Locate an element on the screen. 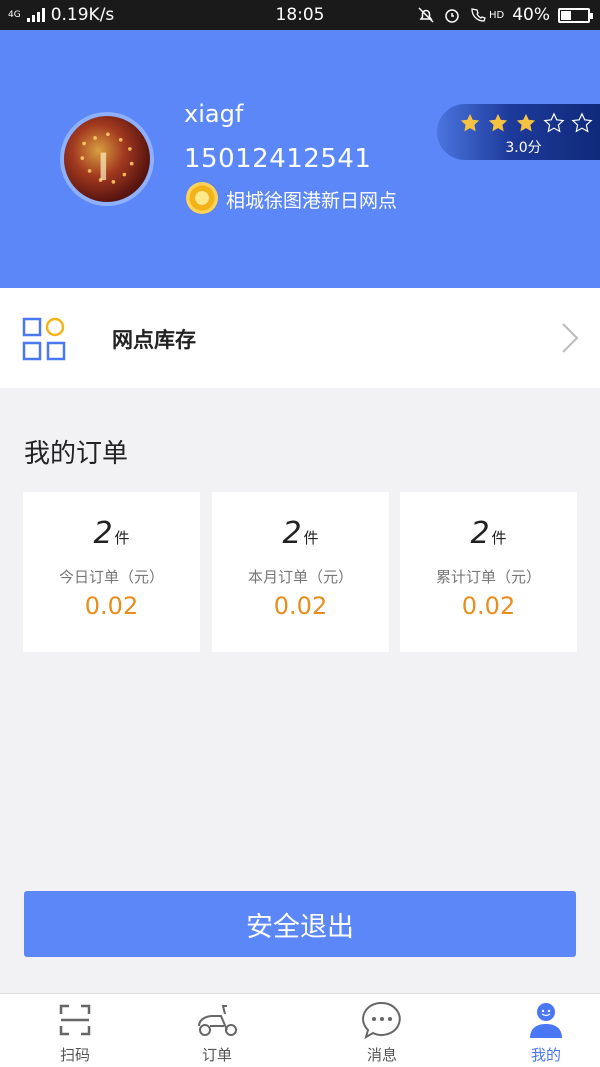 This screenshot has width=600, height=1067. battery-icon is located at coordinates (575, 15).